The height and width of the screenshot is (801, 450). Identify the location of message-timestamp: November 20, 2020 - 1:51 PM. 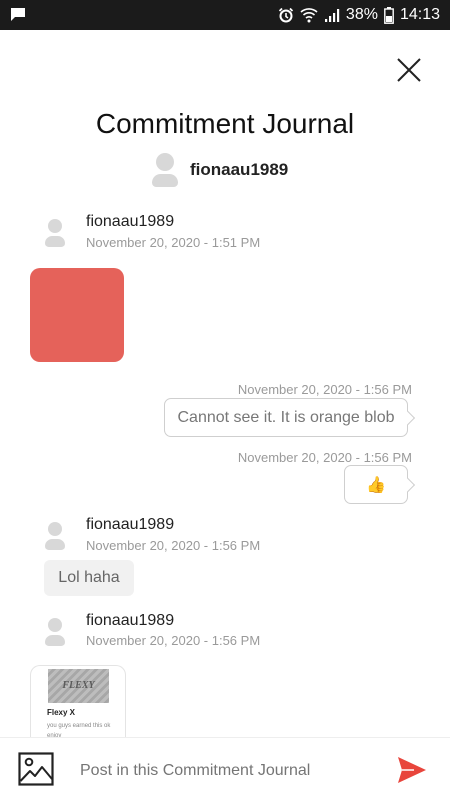
(173, 242).